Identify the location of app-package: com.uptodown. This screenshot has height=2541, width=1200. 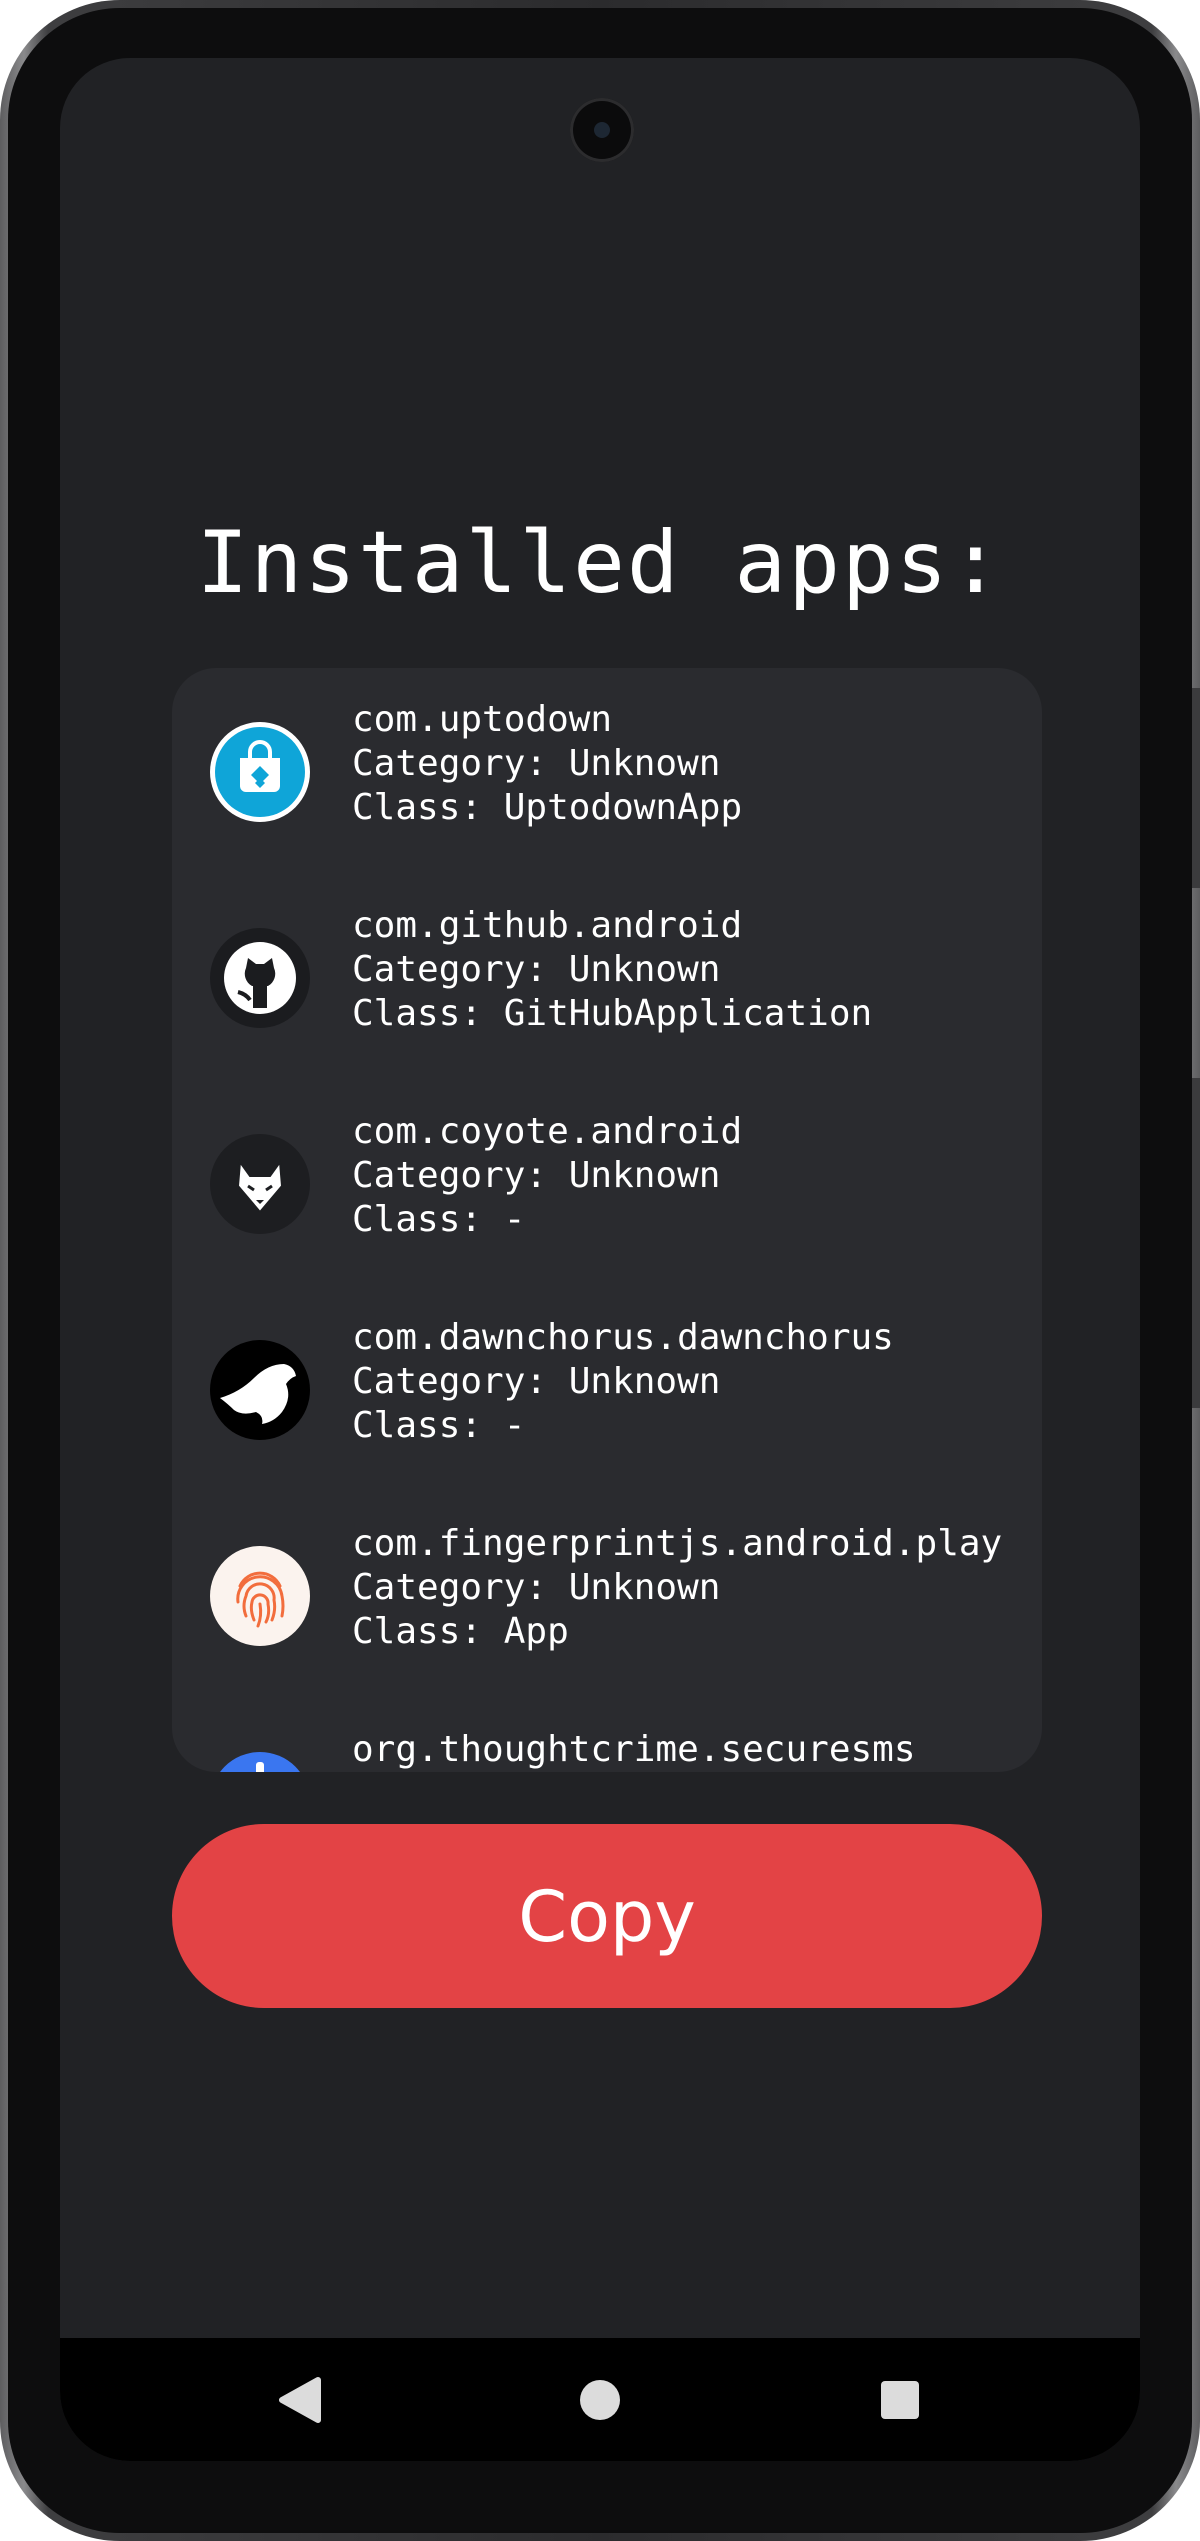
(482, 719).